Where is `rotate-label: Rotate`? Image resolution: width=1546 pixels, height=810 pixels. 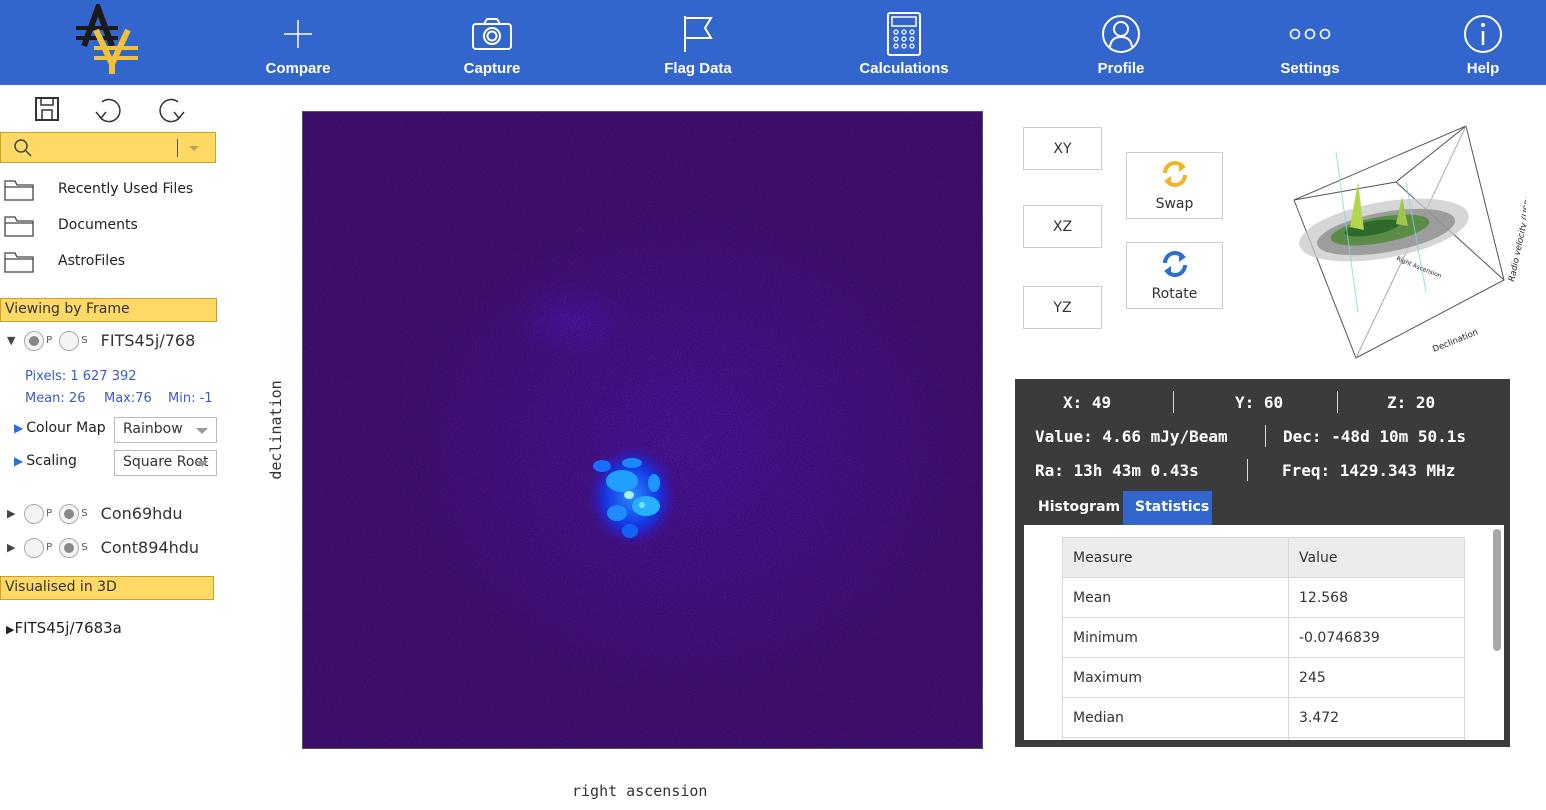
rotate-label: Rotate is located at coordinates (1174, 294).